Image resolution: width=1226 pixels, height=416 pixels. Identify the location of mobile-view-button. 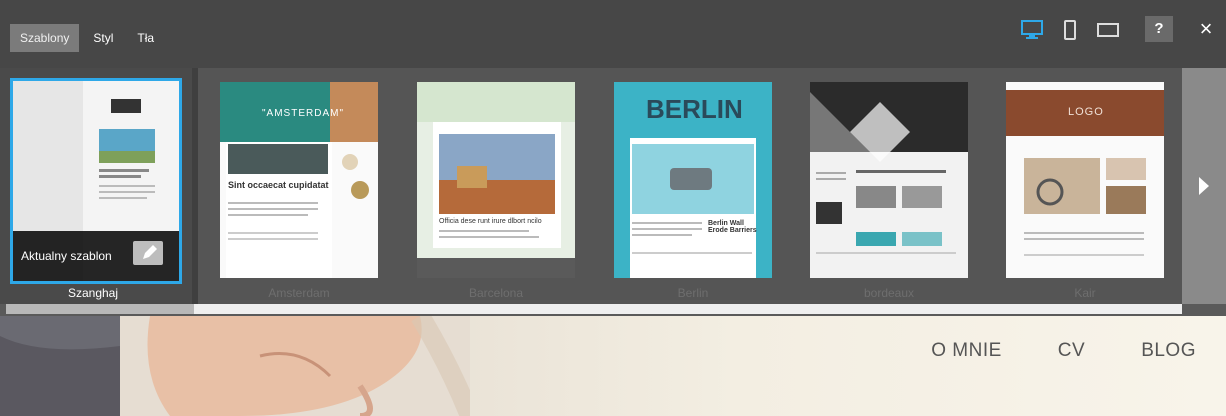
(1070, 30).